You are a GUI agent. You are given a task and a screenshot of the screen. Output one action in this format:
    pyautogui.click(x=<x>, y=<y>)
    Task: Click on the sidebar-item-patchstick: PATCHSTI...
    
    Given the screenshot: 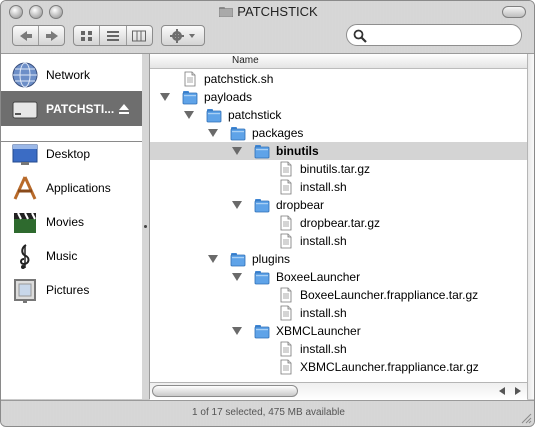 What is the action you would take?
    pyautogui.click(x=71, y=108)
    